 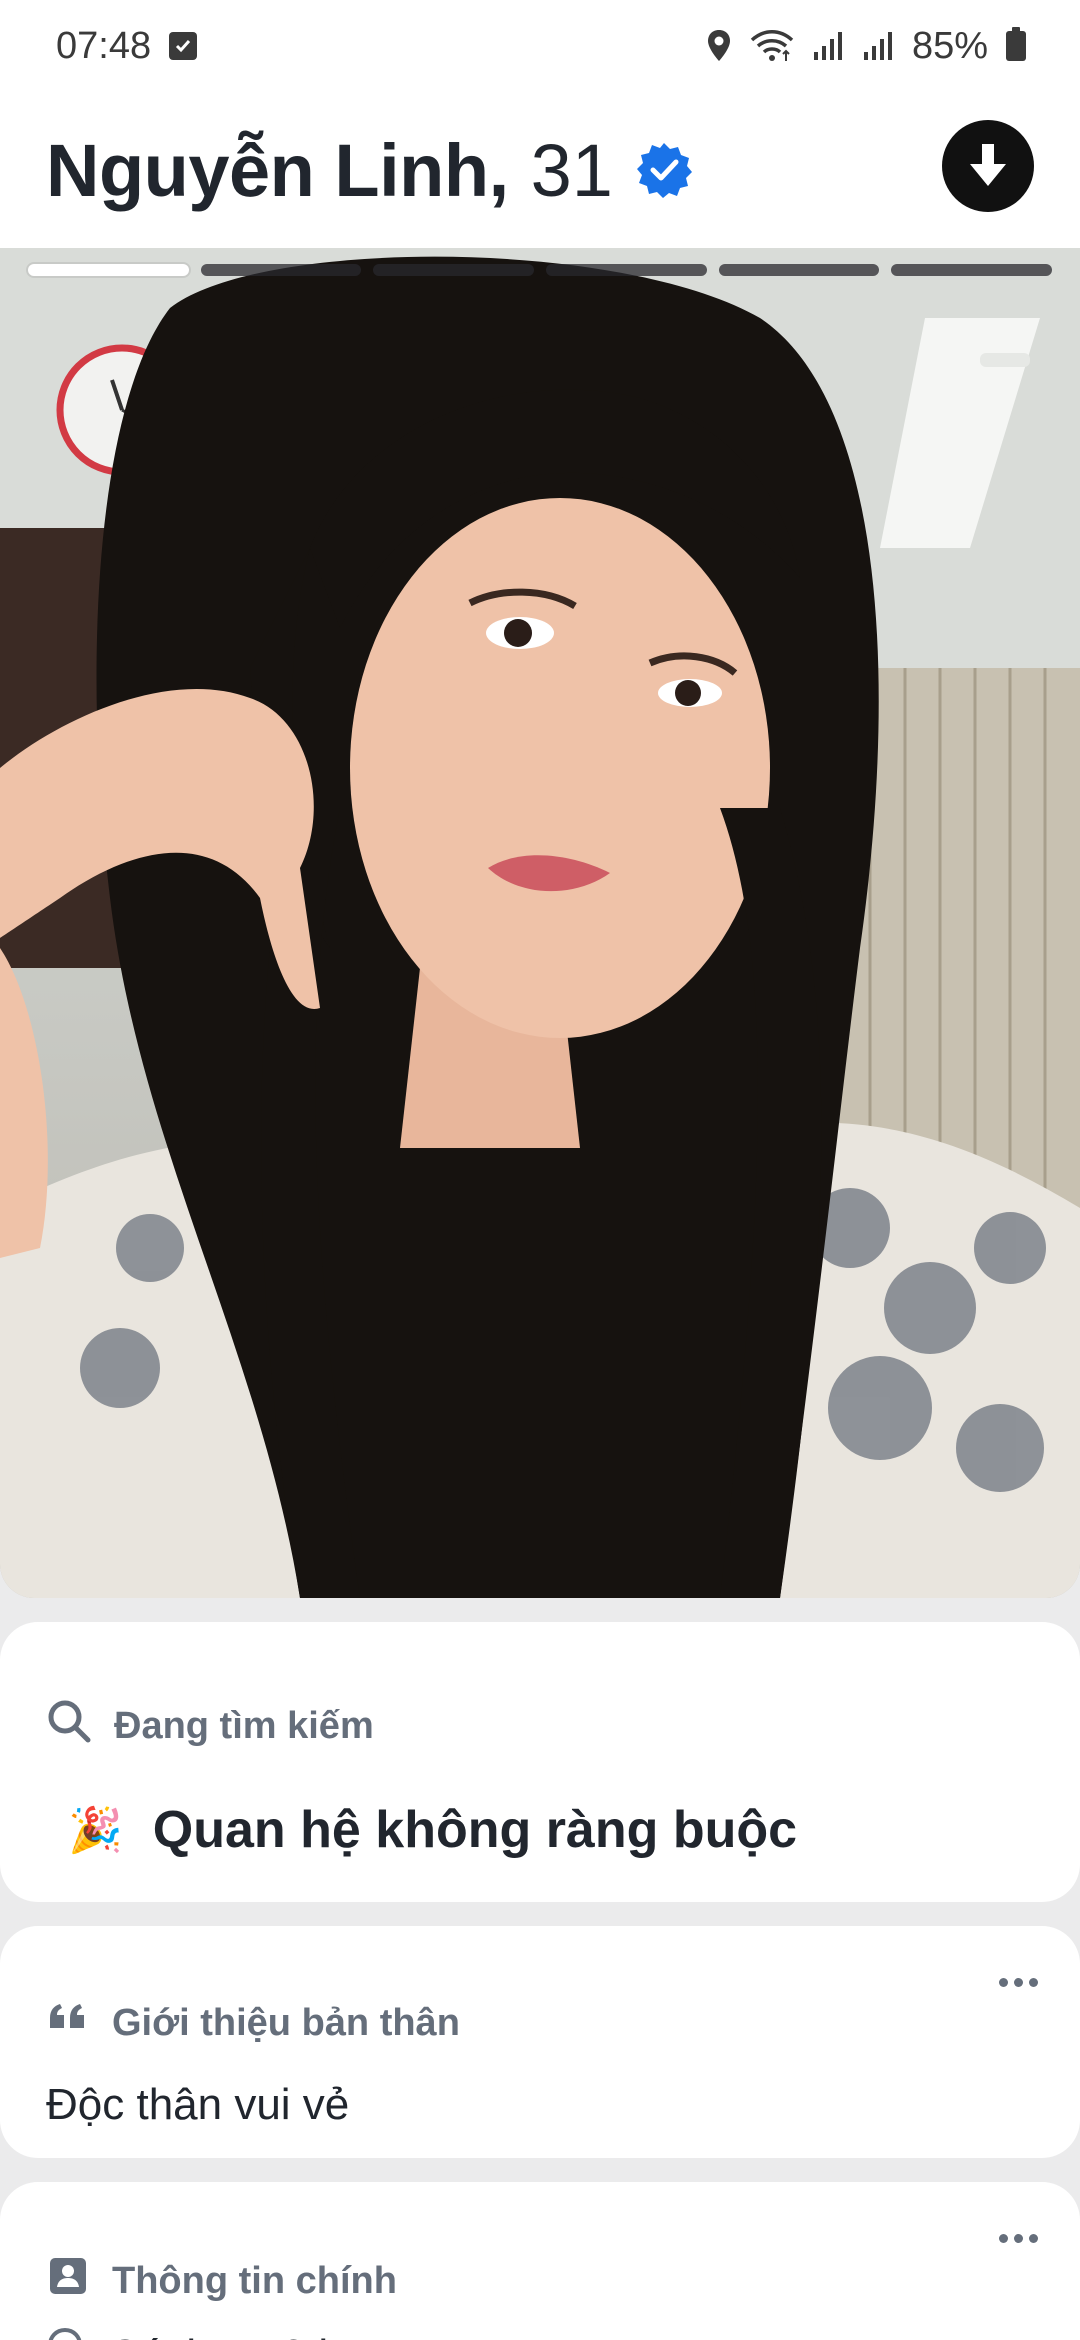 What do you see at coordinates (540, 2261) in the screenshot?
I see `main-info-card: Thông tin chính Cách xa 9 km` at bounding box center [540, 2261].